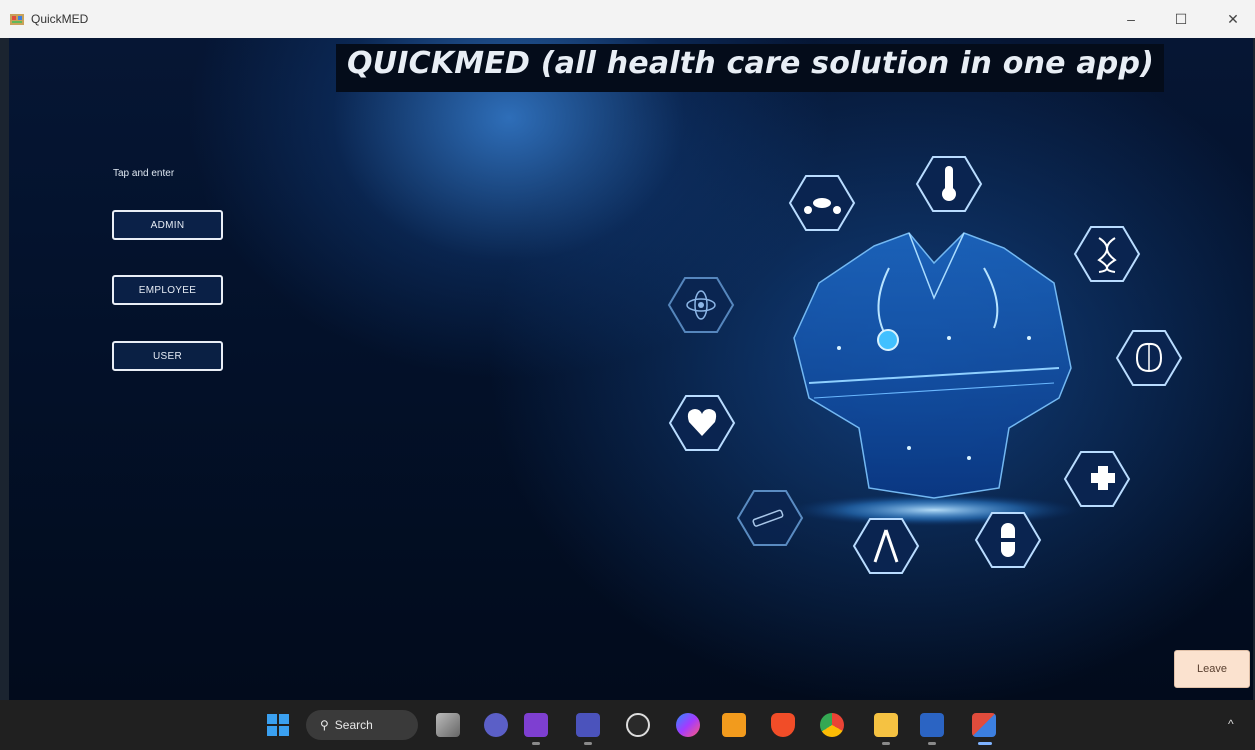 This screenshot has height=750, width=1255. Describe the element at coordinates (1181, 19) in the screenshot. I see `maximize-button: ☐` at that location.